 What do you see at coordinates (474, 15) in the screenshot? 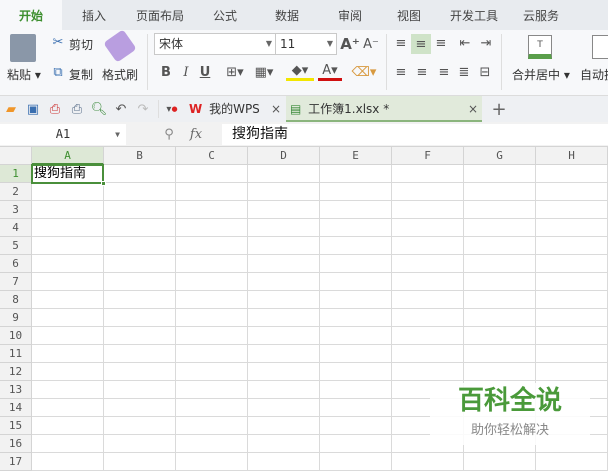
I see `menu-tab: 开发工具` at bounding box center [474, 15].